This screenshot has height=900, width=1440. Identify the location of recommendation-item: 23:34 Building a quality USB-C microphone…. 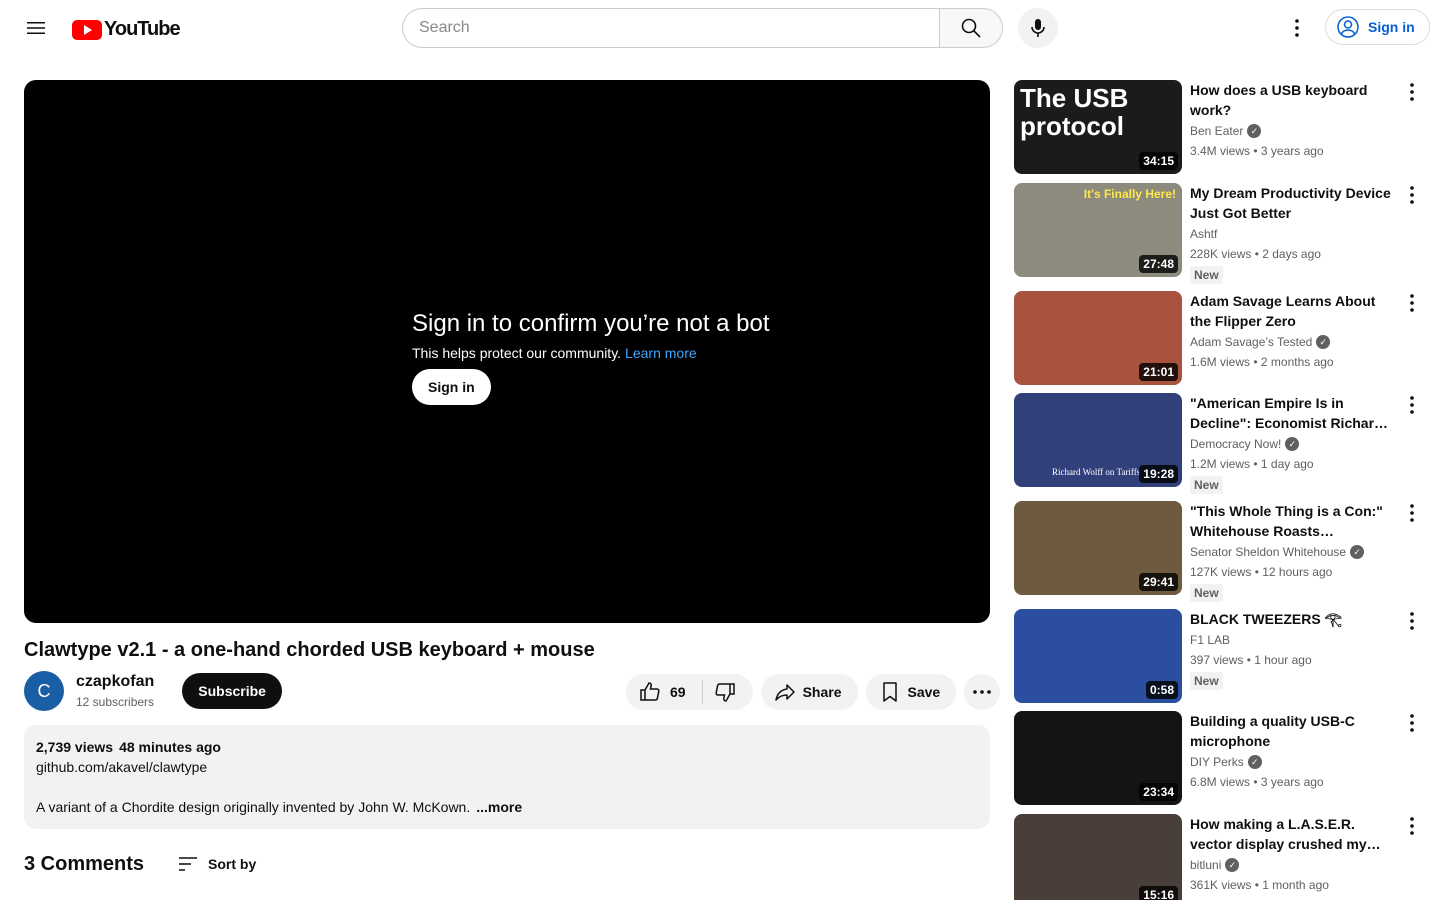
(1219, 758).